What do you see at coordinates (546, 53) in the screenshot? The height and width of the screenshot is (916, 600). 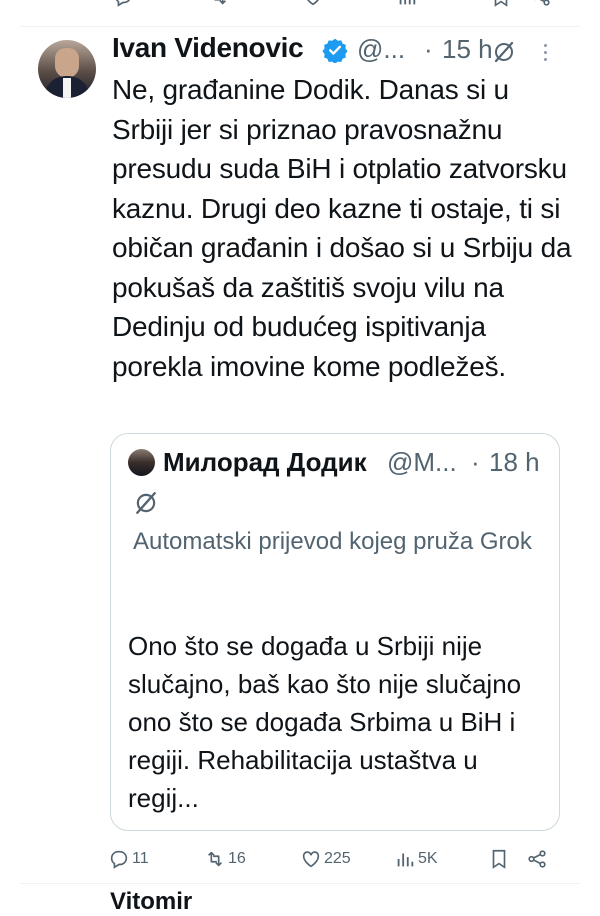 I see `more-icon` at bounding box center [546, 53].